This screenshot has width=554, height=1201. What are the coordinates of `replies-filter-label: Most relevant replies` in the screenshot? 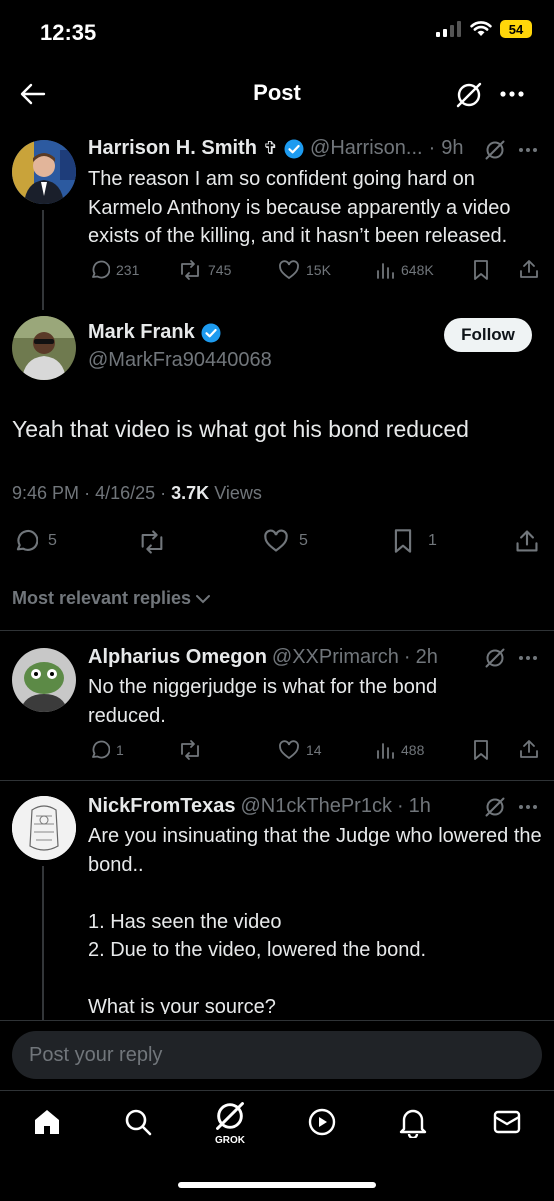 It's located at (102, 598).